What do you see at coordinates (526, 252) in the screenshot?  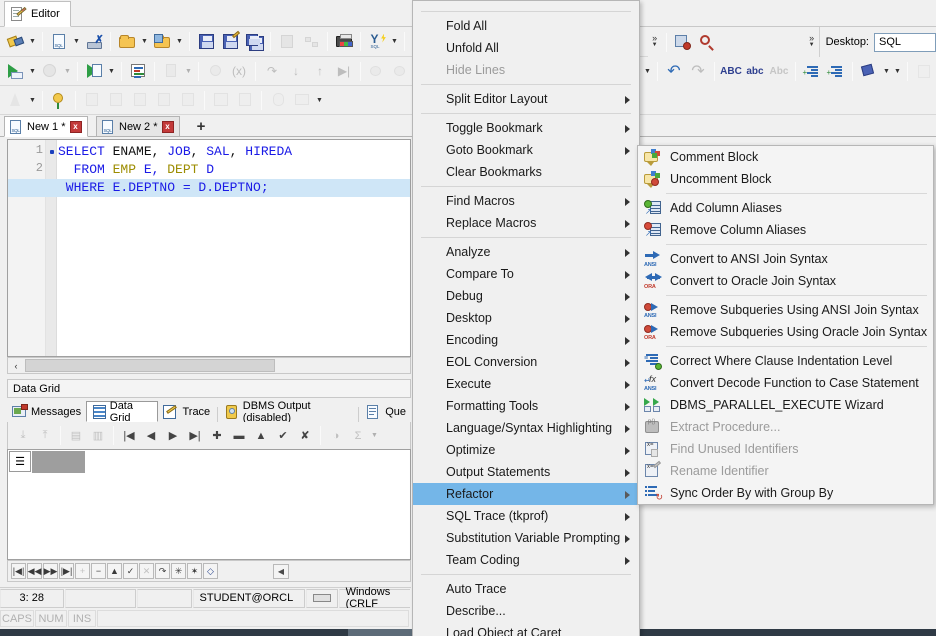 I see `menu-item-analyze: Analyze` at bounding box center [526, 252].